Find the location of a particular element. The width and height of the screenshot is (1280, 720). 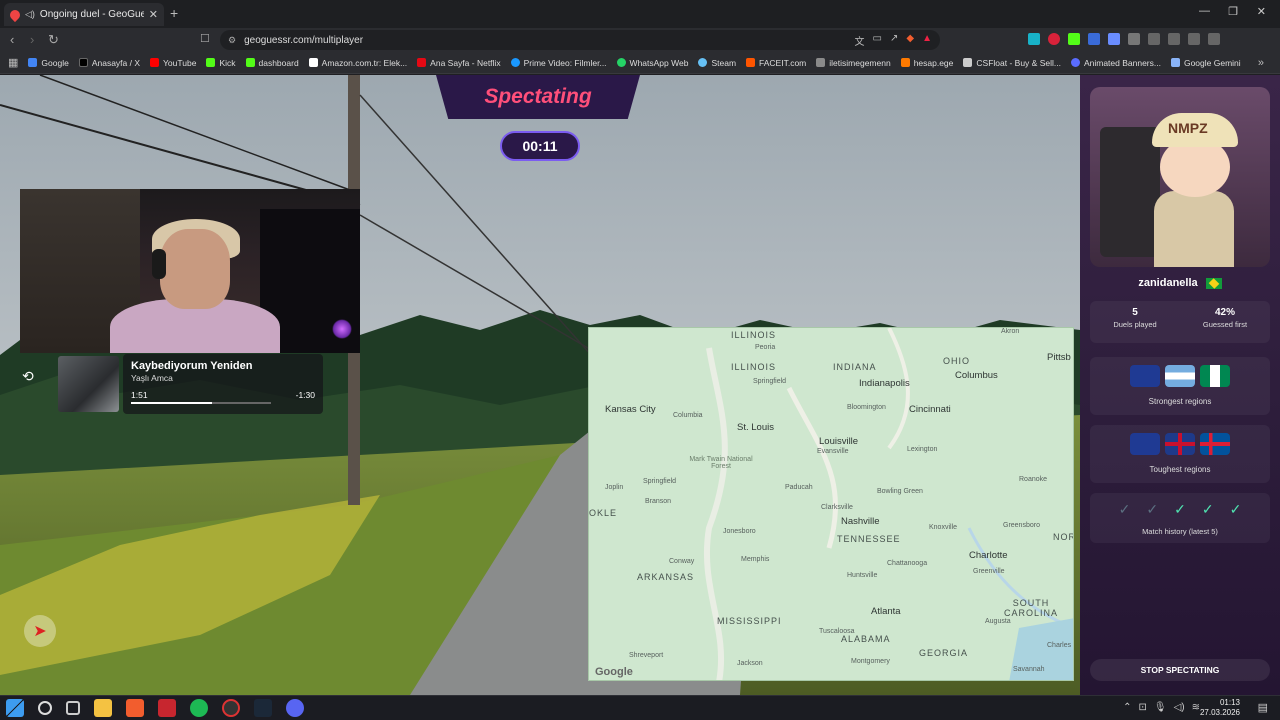

minimize-icon: — is located at coordinates (1204, 11).